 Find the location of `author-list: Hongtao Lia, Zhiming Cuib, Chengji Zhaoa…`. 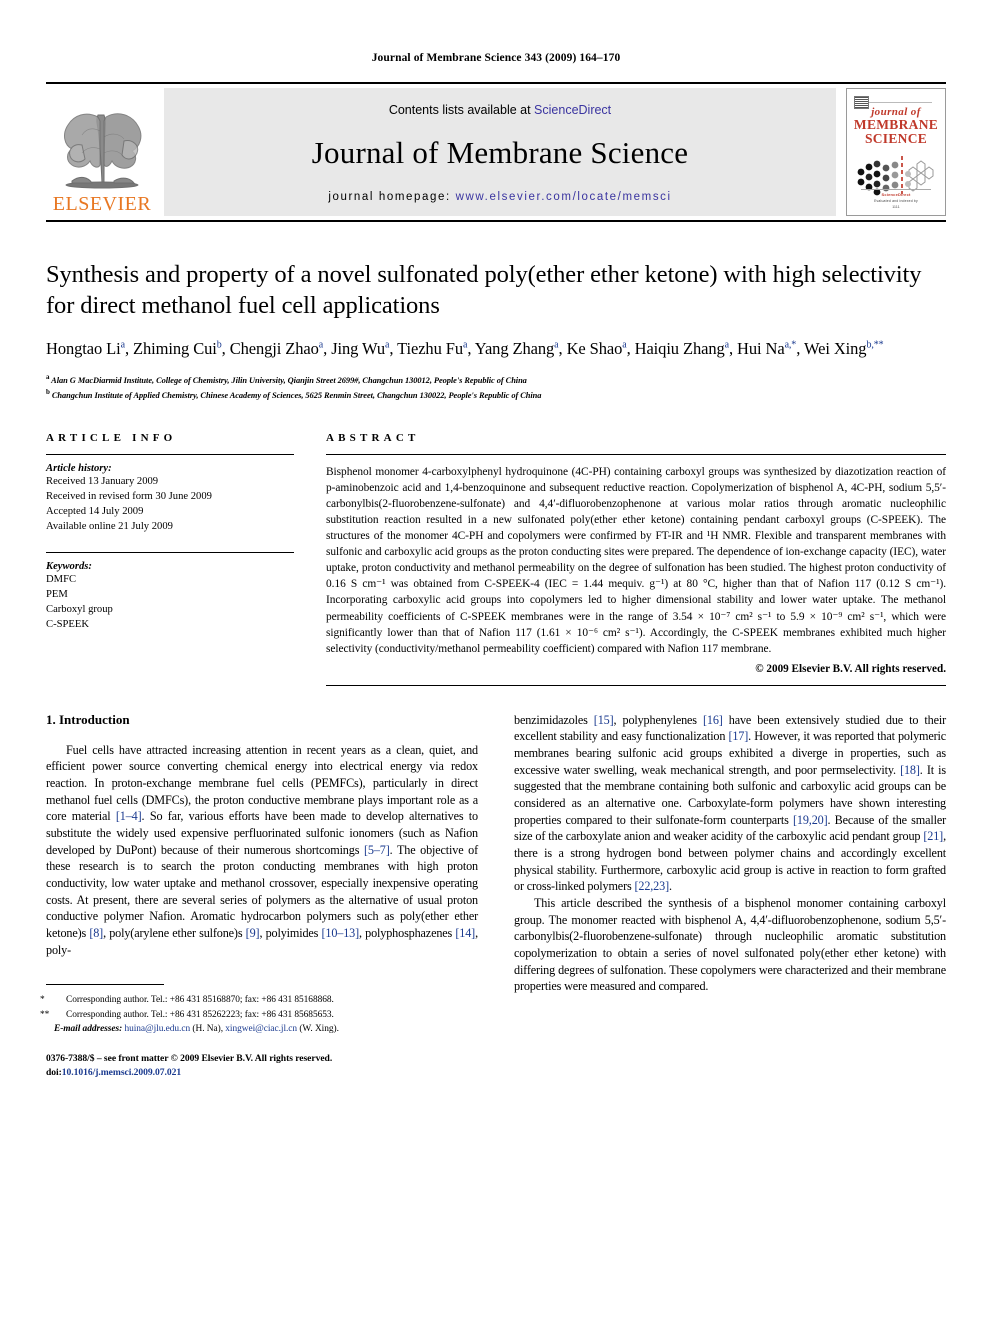

author-list: Hongtao Lia, Zhiming Cuib, Chengji Zhaoa… is located at coordinates (465, 349).